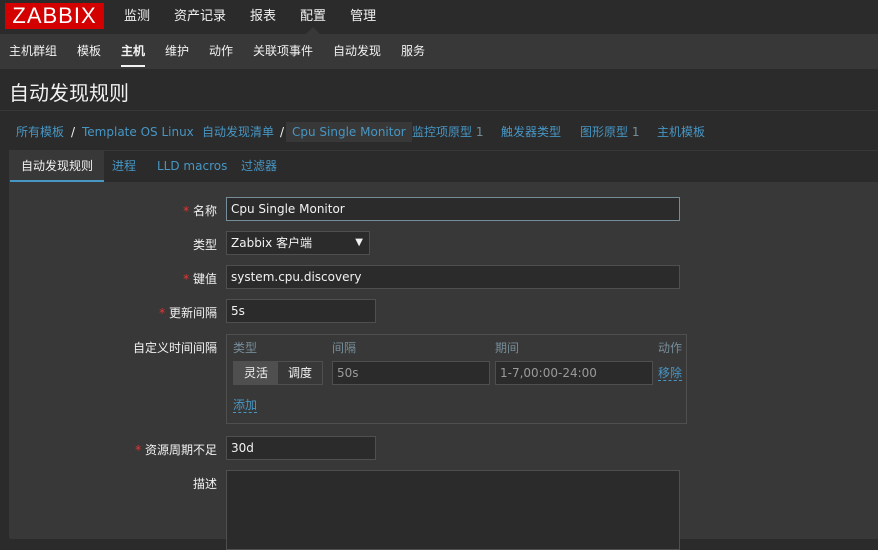  I want to click on page-title: 自动发现规则, so click(69, 93).